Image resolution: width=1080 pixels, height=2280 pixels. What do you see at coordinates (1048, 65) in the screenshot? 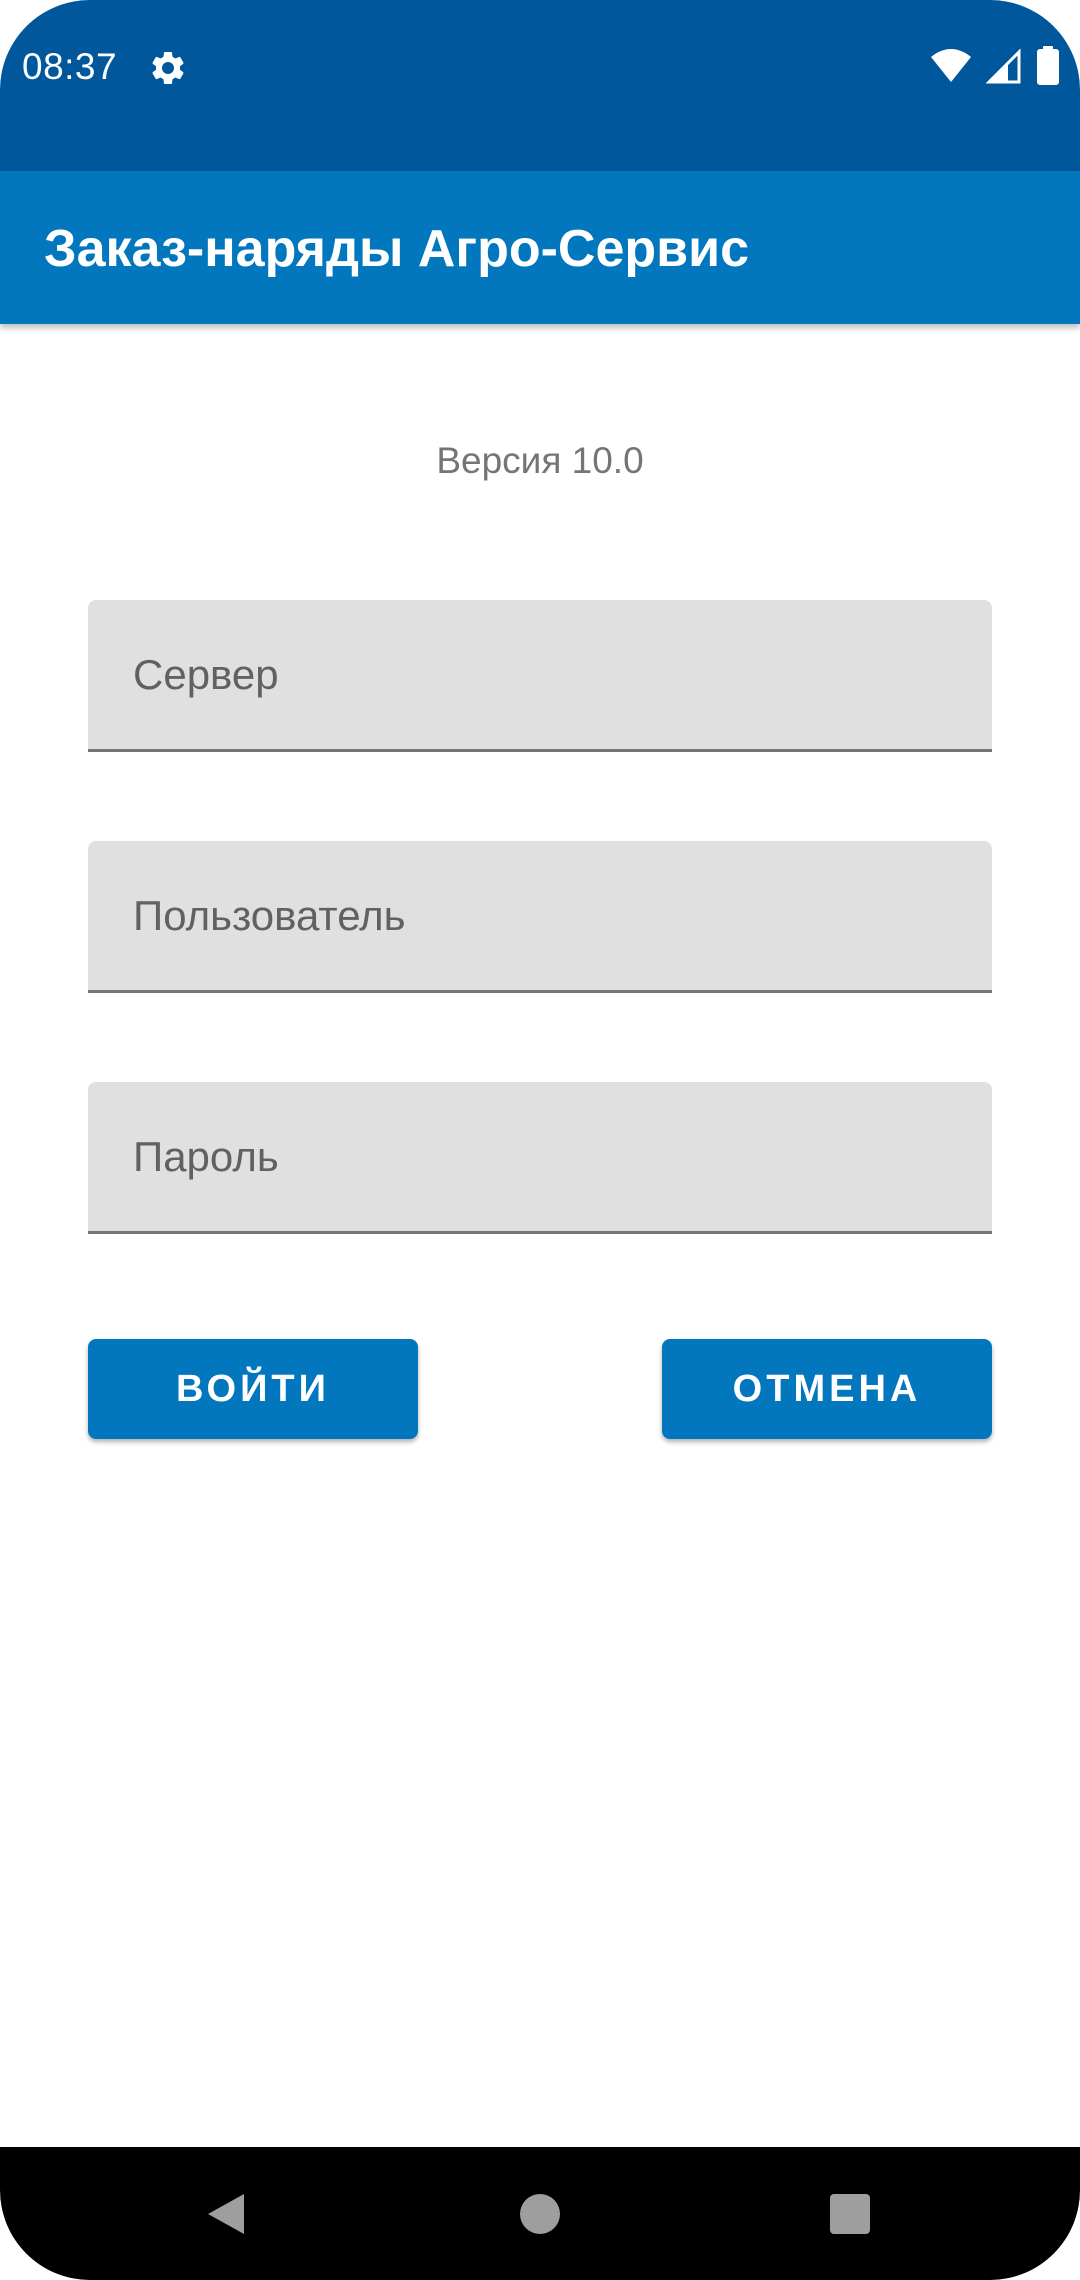
I see `battery-icon` at bounding box center [1048, 65].